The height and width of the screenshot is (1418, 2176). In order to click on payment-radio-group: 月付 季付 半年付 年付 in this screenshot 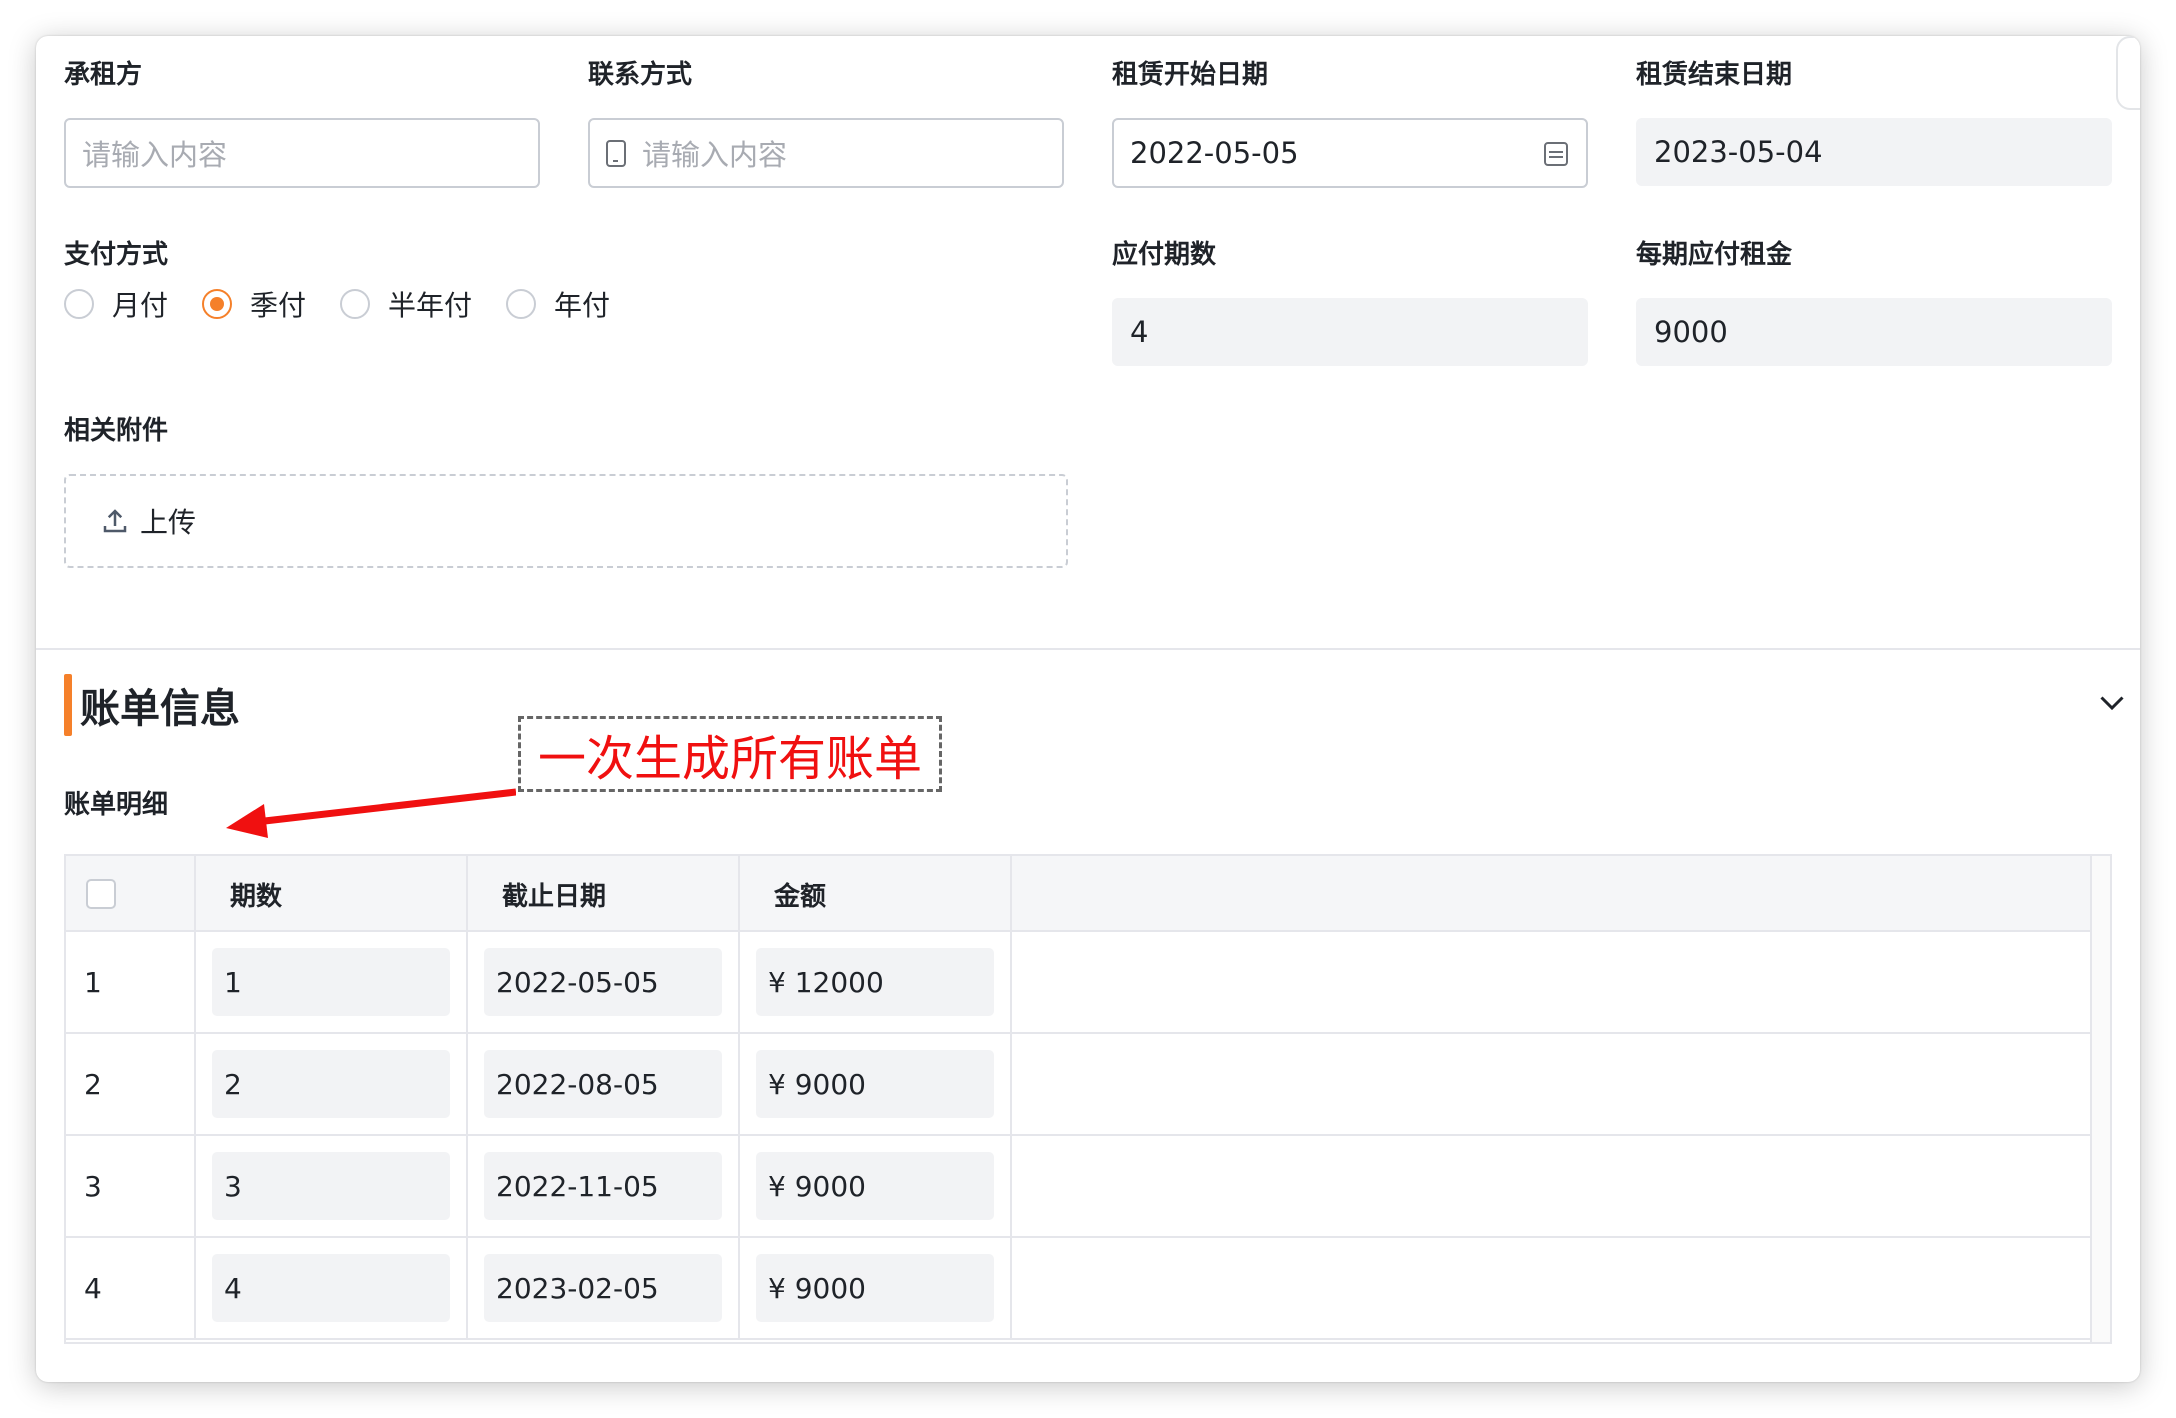, I will do `click(354, 304)`.